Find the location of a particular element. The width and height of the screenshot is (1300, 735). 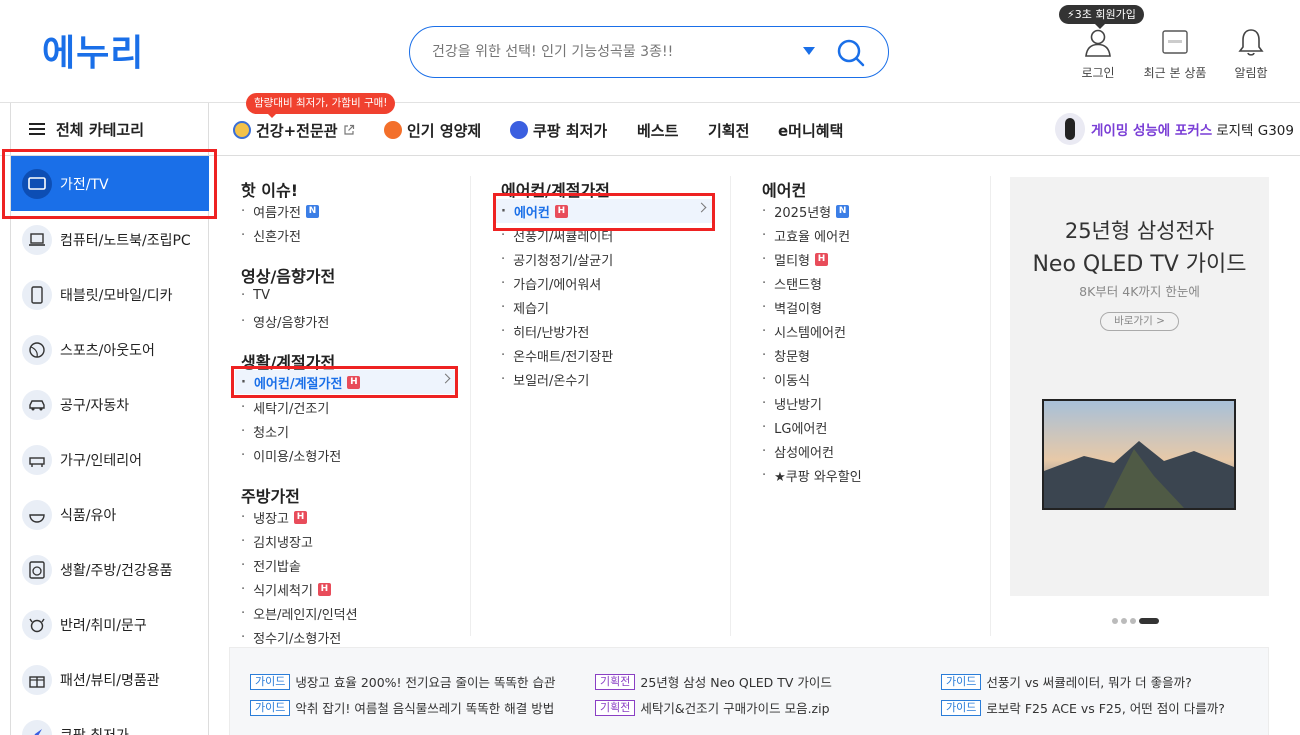

menu-item: 제습기 is located at coordinates (525, 307).